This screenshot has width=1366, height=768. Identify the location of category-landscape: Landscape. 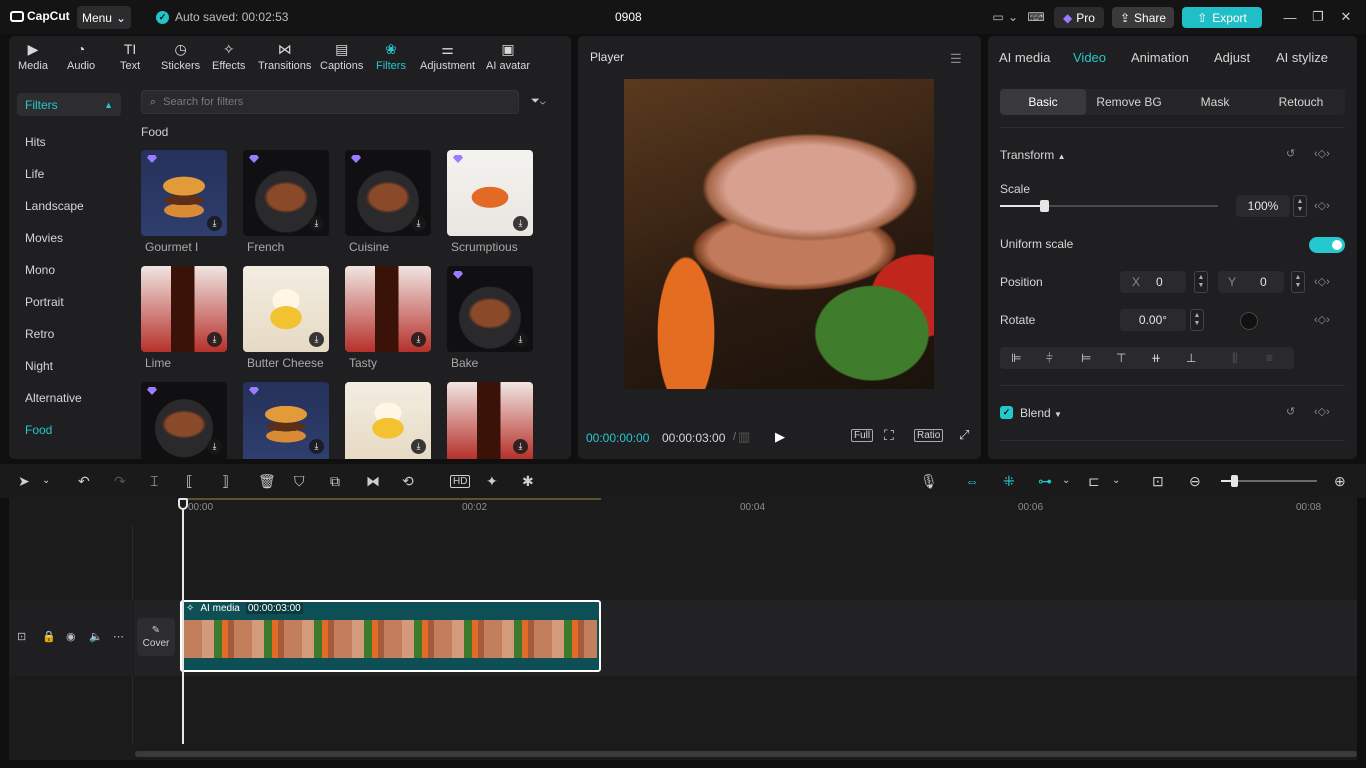
(54, 206).